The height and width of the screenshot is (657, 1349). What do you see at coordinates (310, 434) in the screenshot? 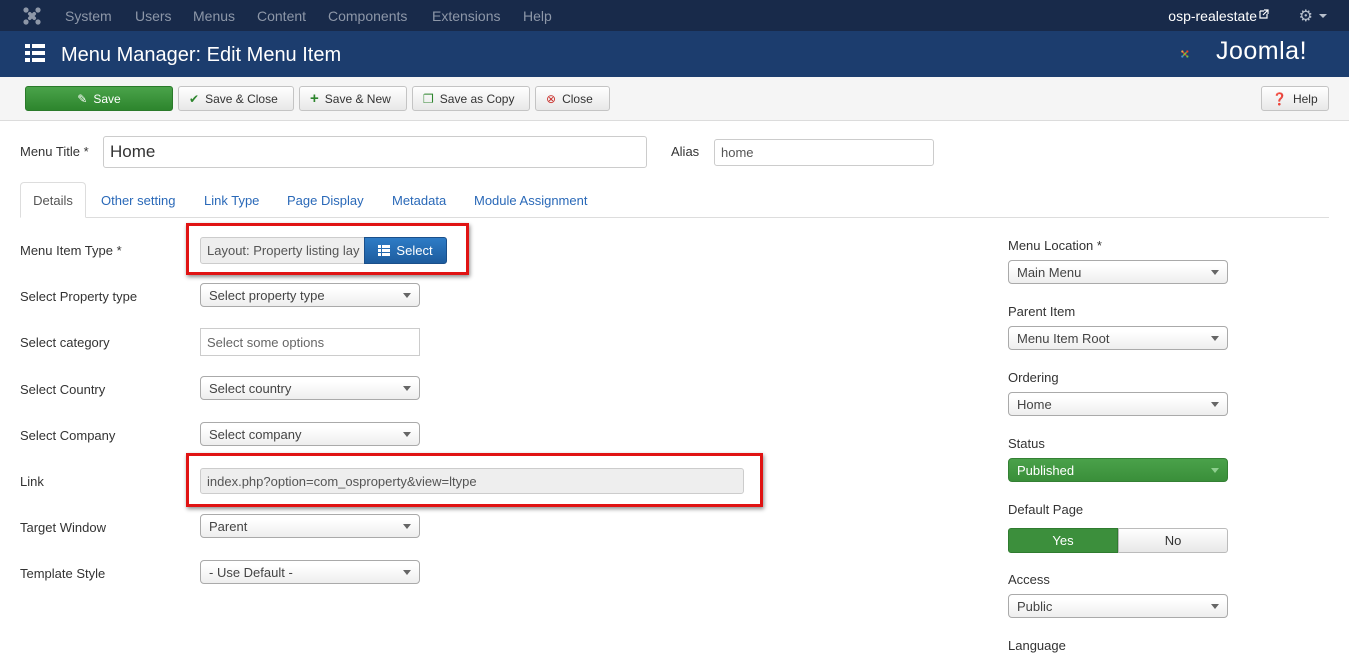
I see `company-select: Select company` at bounding box center [310, 434].